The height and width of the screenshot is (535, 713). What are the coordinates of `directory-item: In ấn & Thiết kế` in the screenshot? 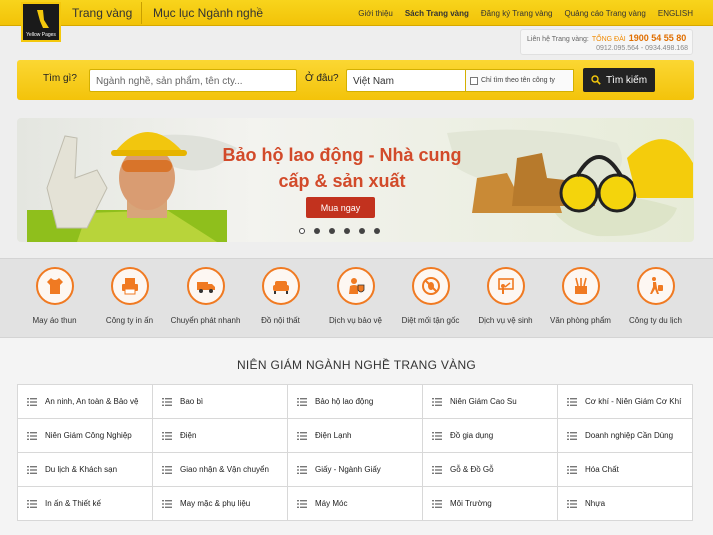 It's located at (85, 504).